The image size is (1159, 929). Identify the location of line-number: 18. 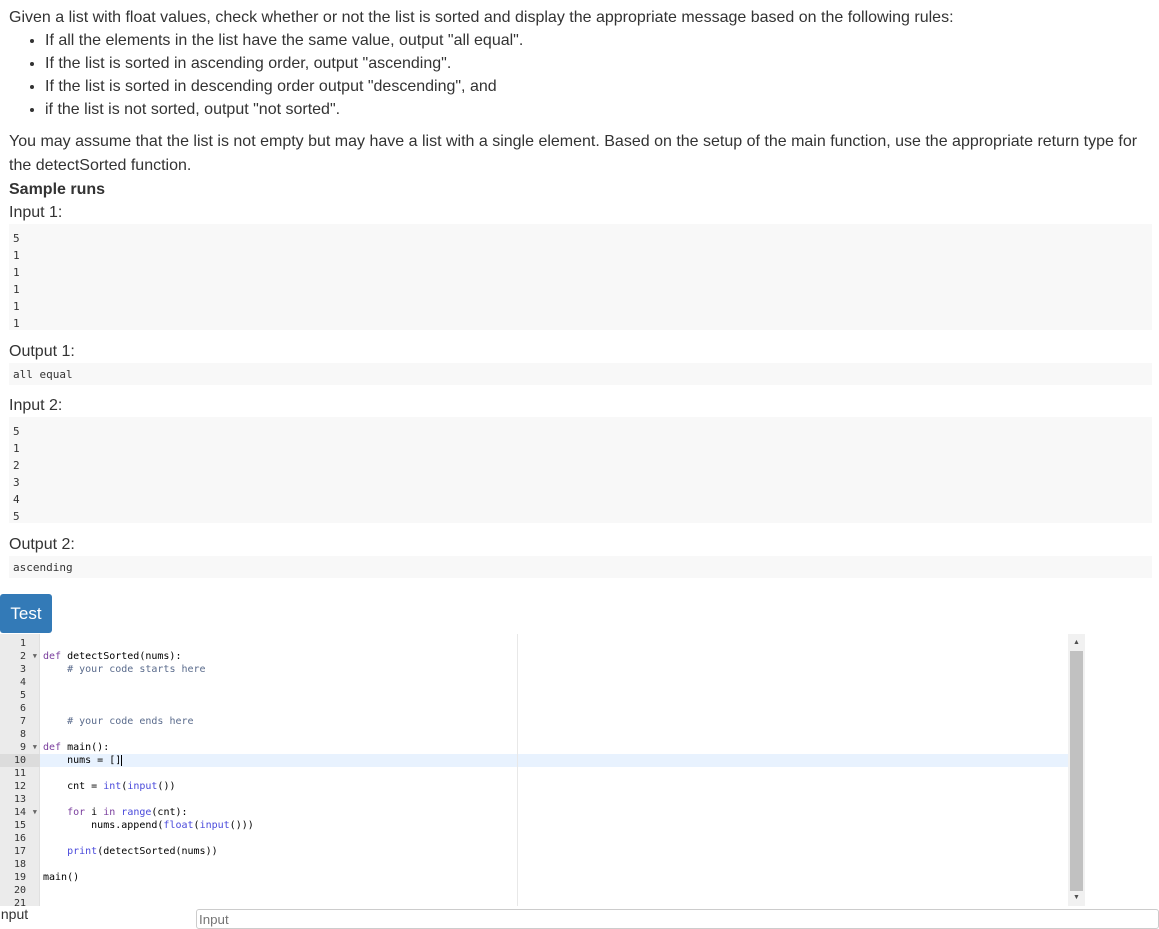
(20, 864).